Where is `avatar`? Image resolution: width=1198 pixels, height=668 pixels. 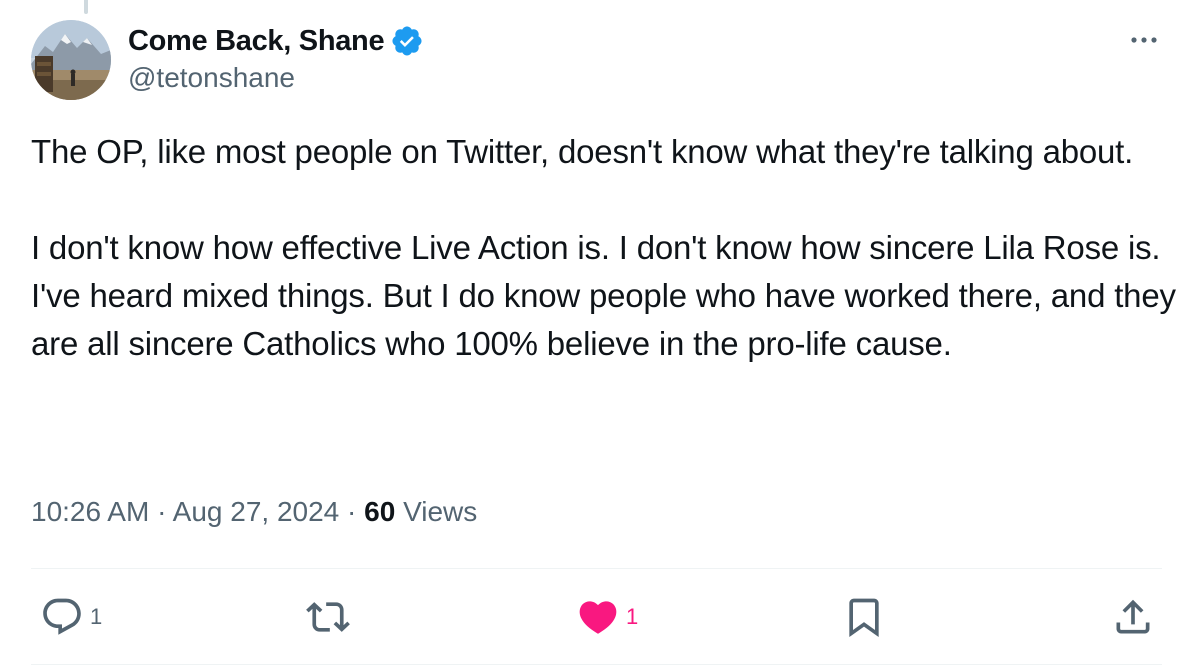
avatar is located at coordinates (71, 60).